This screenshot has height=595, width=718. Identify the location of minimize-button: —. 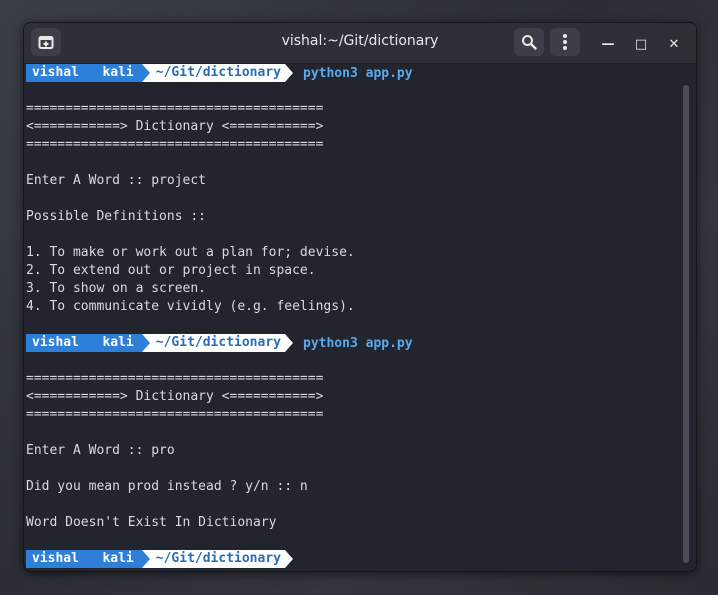
(608, 44).